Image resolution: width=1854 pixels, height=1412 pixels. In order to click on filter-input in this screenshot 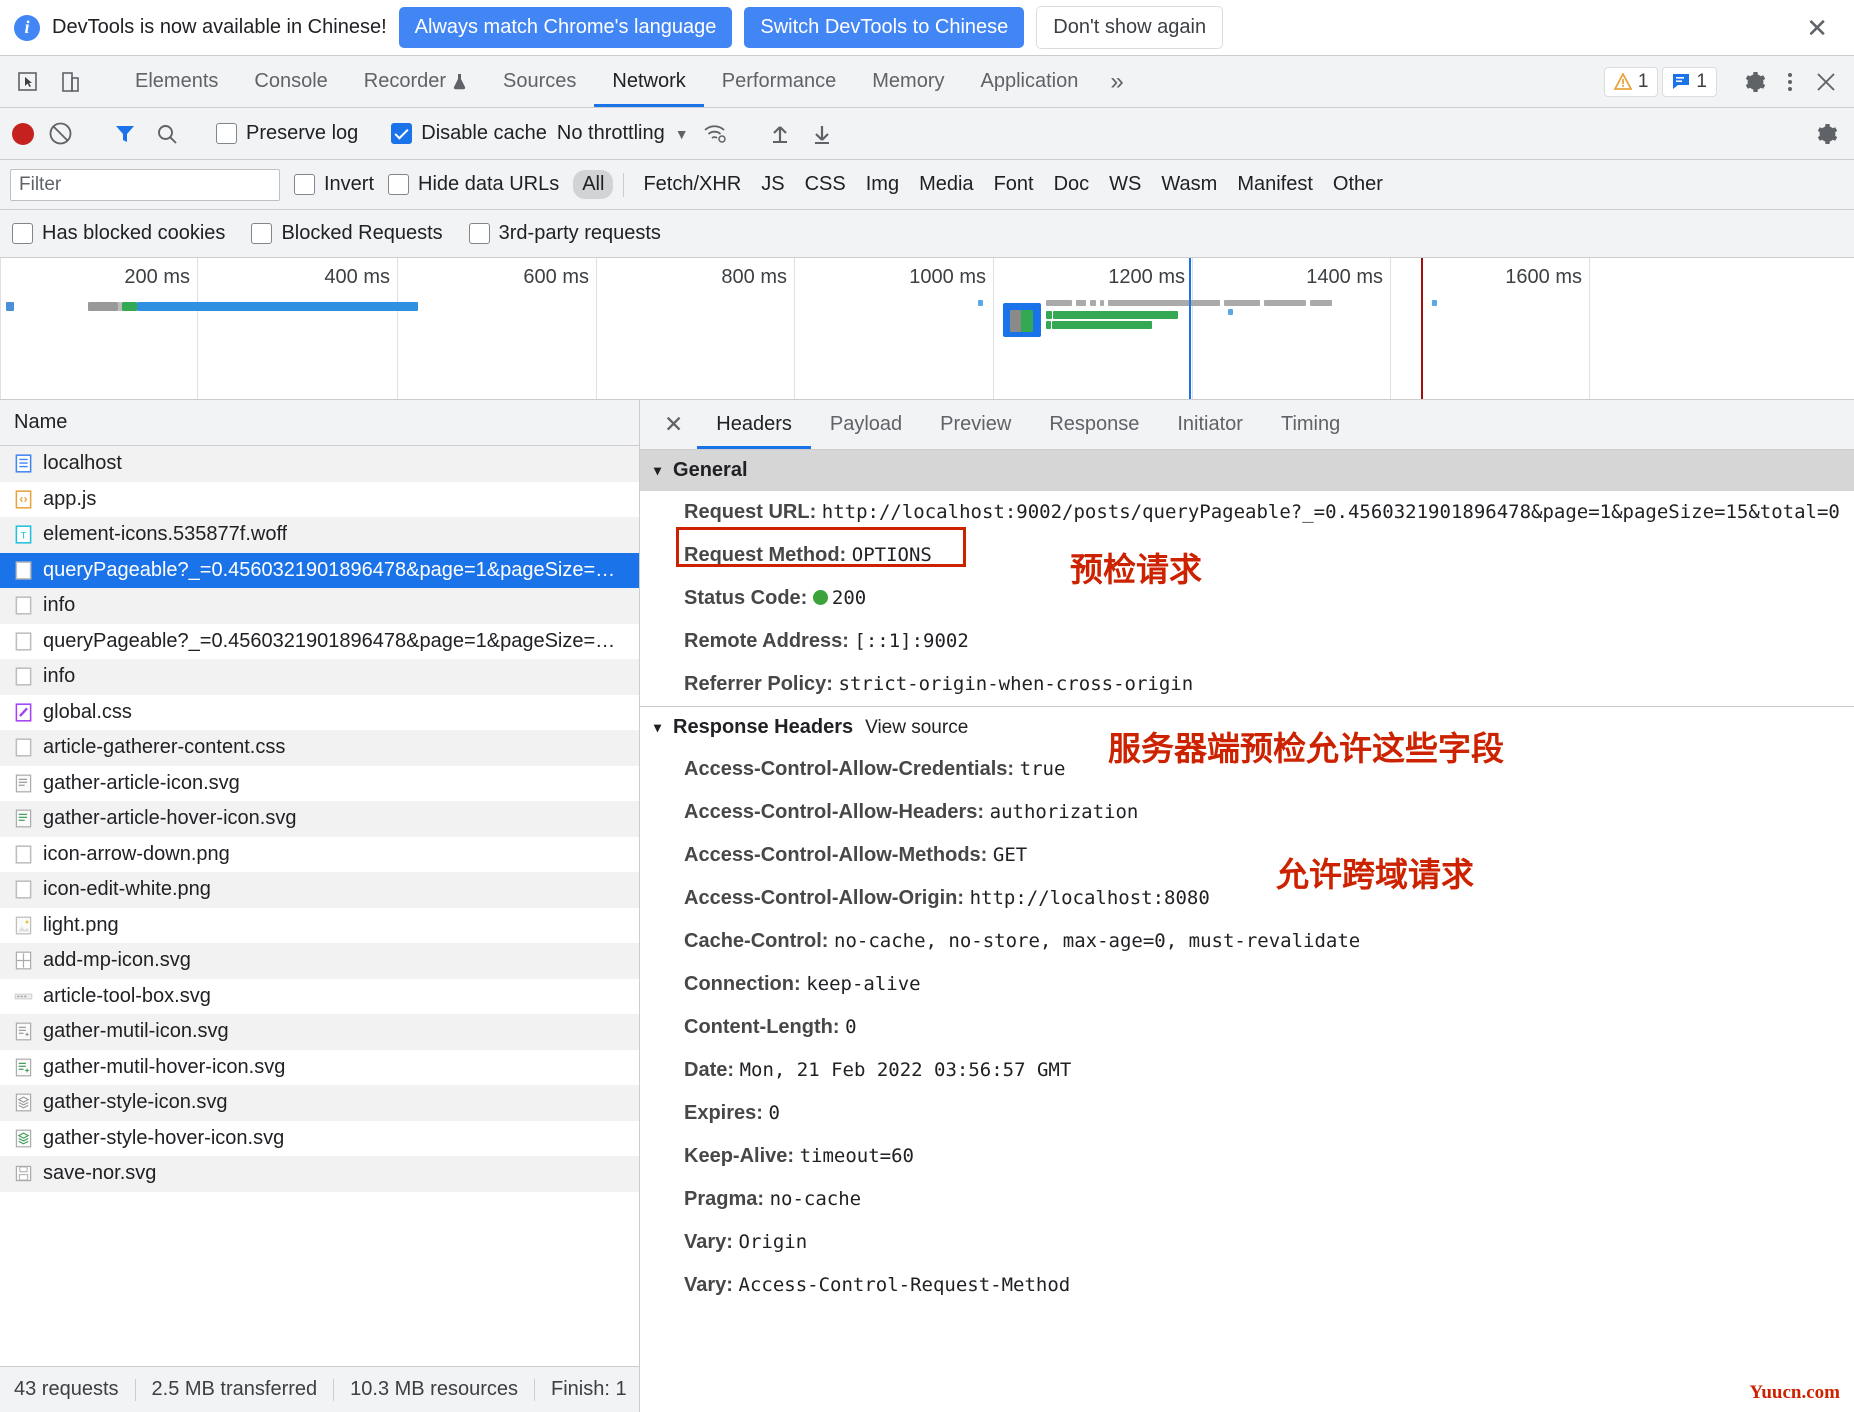, I will do `click(145, 184)`.